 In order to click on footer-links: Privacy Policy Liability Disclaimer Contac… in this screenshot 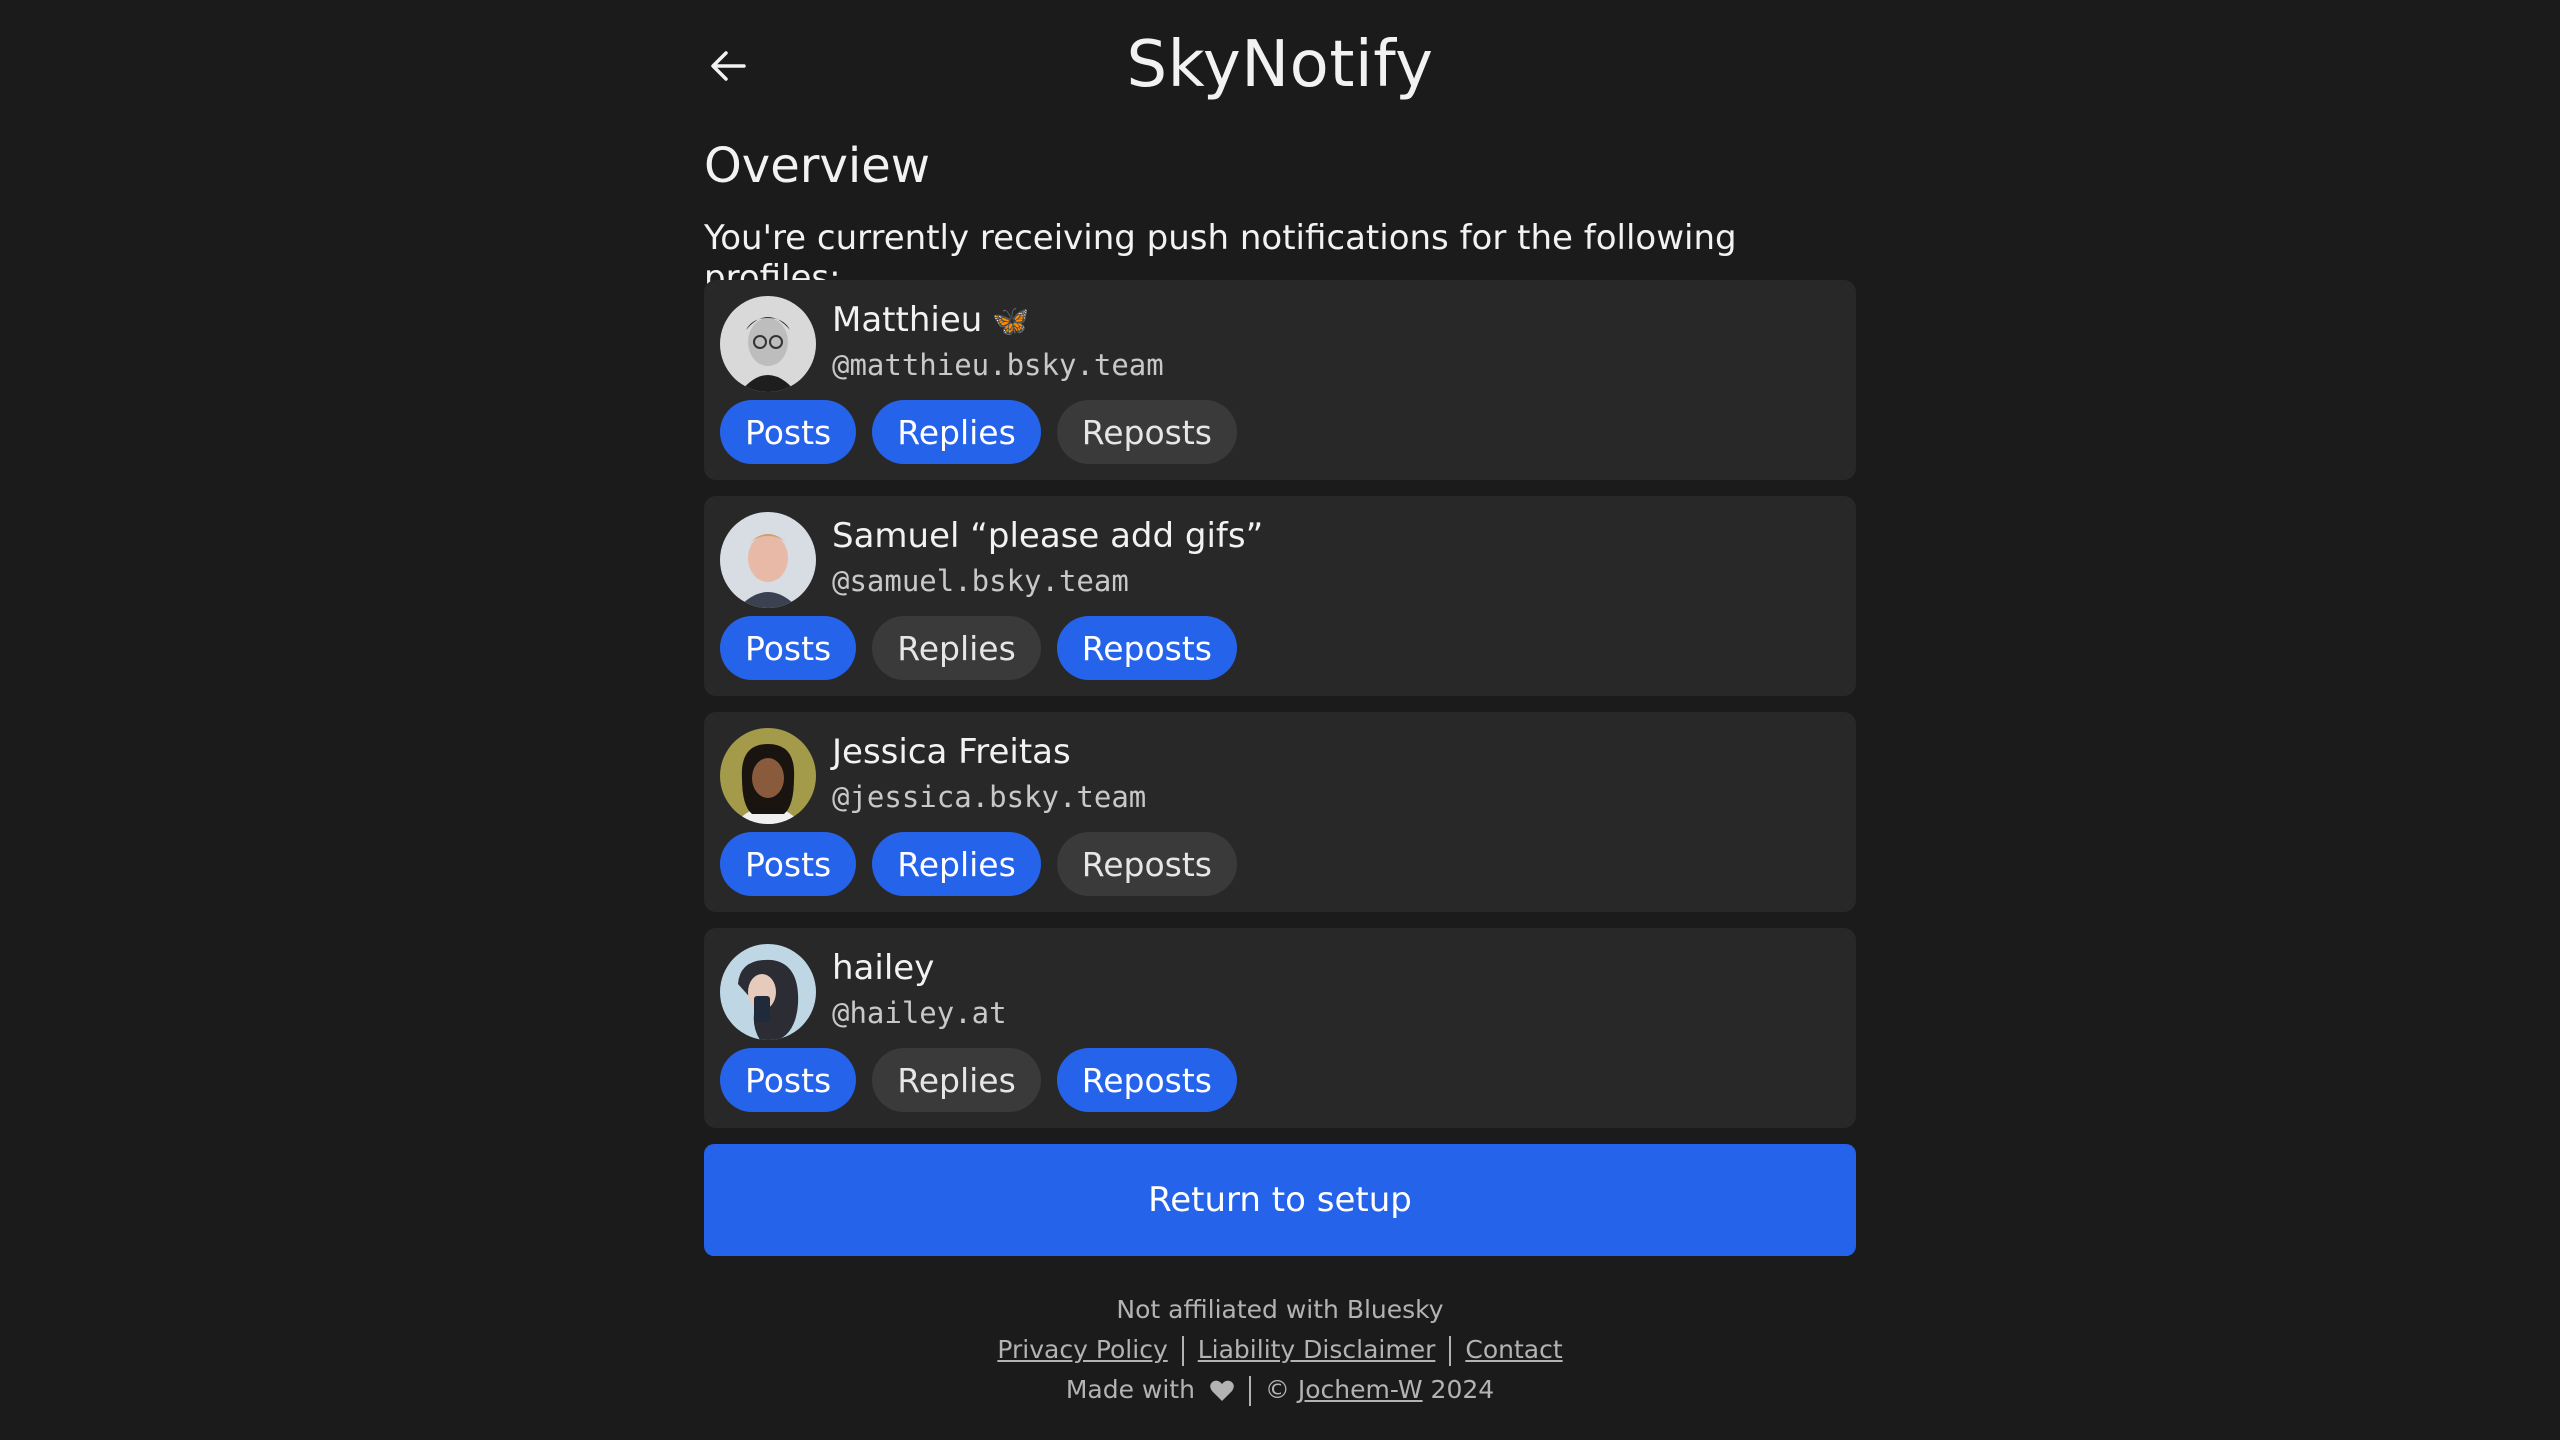, I will do `click(1280, 1350)`.